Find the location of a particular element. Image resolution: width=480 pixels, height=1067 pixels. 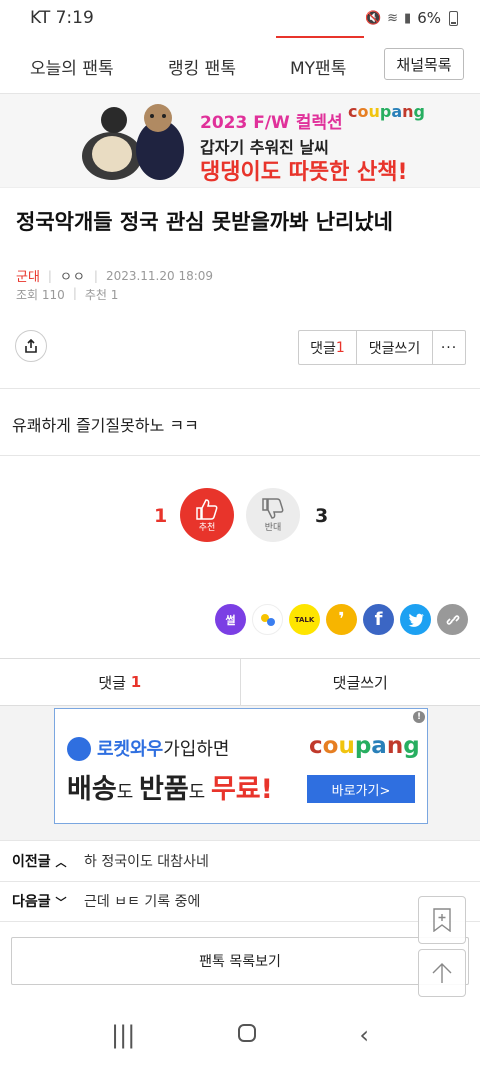

more-options-button: ··· is located at coordinates (449, 347).